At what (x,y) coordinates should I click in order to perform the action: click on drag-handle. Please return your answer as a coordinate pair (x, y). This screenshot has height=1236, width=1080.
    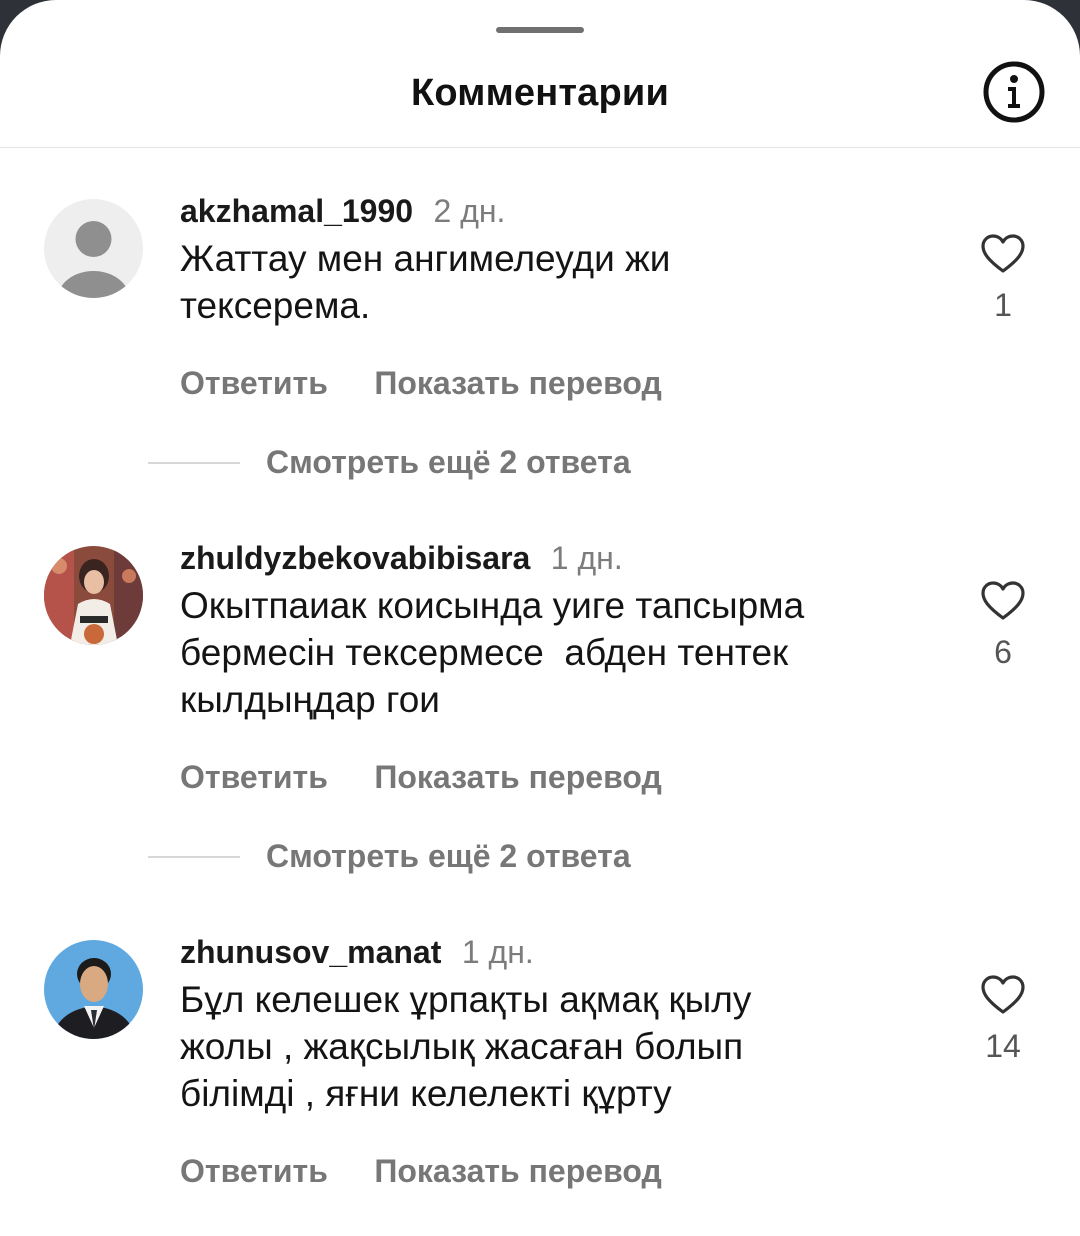
    Looking at the image, I should click on (540, 30).